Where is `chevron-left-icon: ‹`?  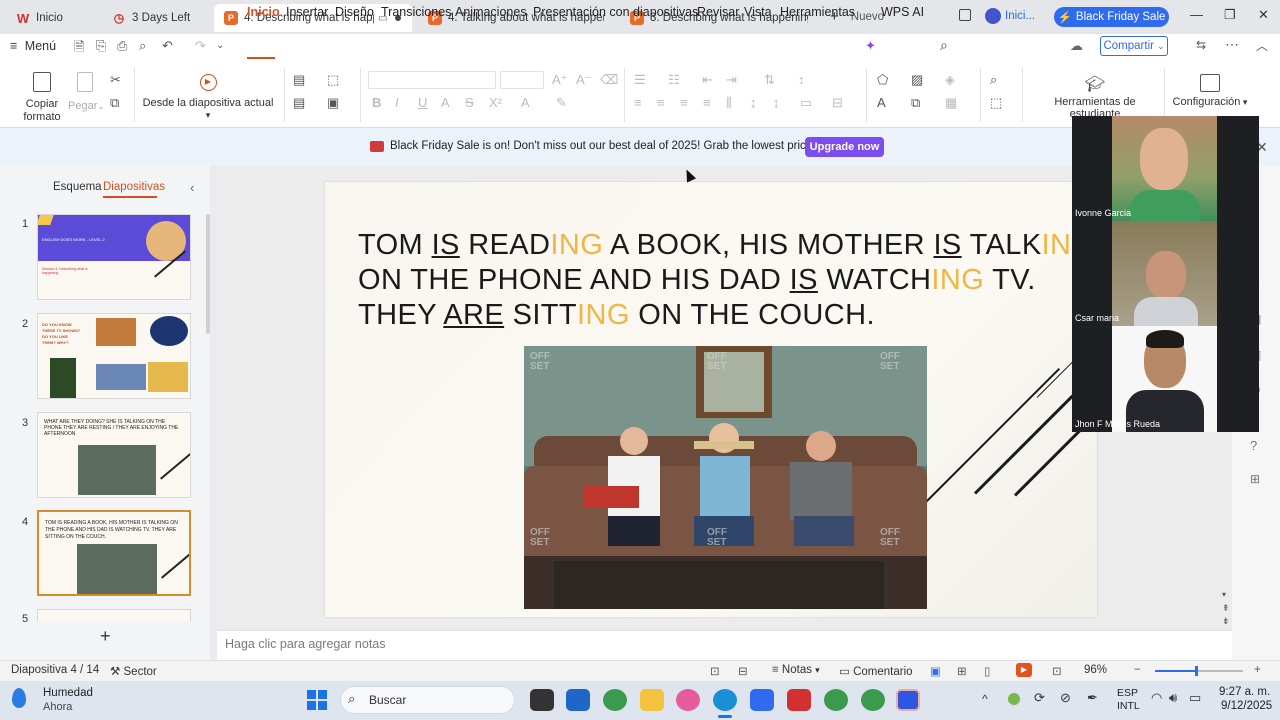 chevron-left-icon: ‹ is located at coordinates (192, 187).